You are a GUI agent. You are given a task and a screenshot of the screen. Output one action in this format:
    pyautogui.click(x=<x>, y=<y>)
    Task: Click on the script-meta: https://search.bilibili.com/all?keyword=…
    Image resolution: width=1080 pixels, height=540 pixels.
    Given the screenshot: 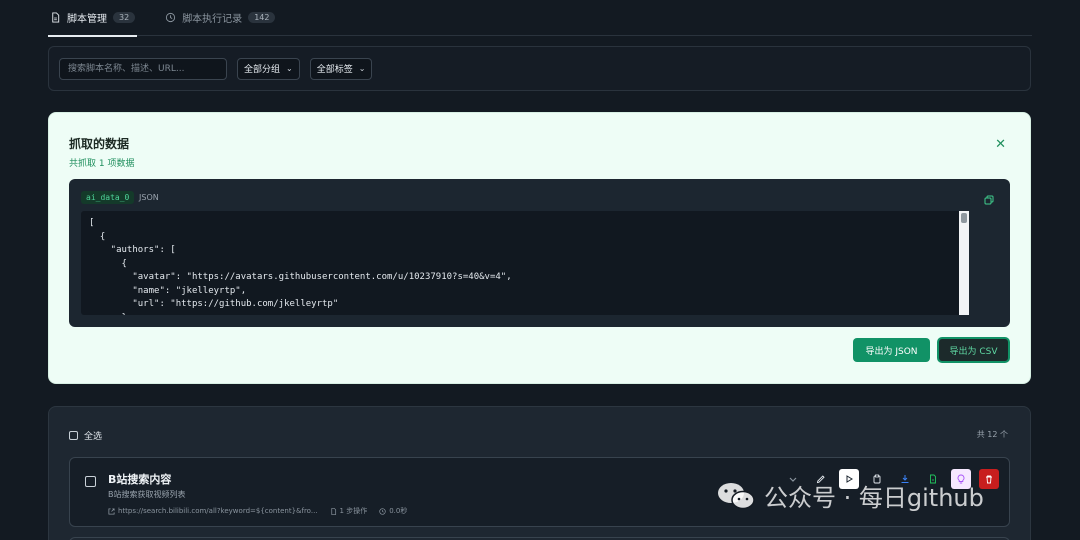 What is the action you would take?
    pyautogui.click(x=257, y=511)
    